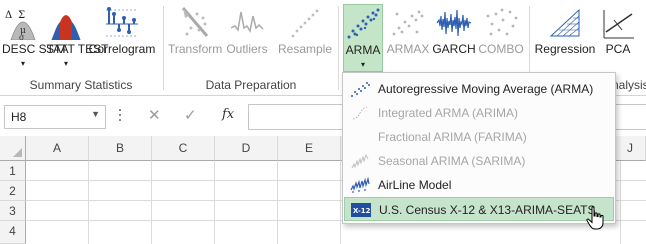 Image resolution: width=646 pixels, height=244 pixels. Describe the element at coordinates (360, 184) in the screenshot. I see `airline-model-icon` at that location.